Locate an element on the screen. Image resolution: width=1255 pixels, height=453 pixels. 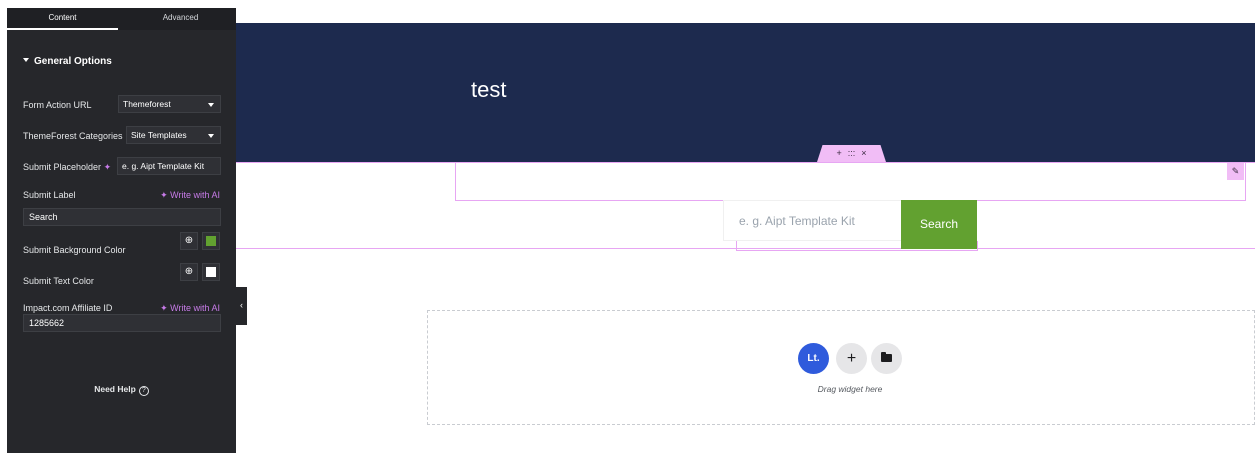
submit-text-color-picker is located at coordinates (211, 272).